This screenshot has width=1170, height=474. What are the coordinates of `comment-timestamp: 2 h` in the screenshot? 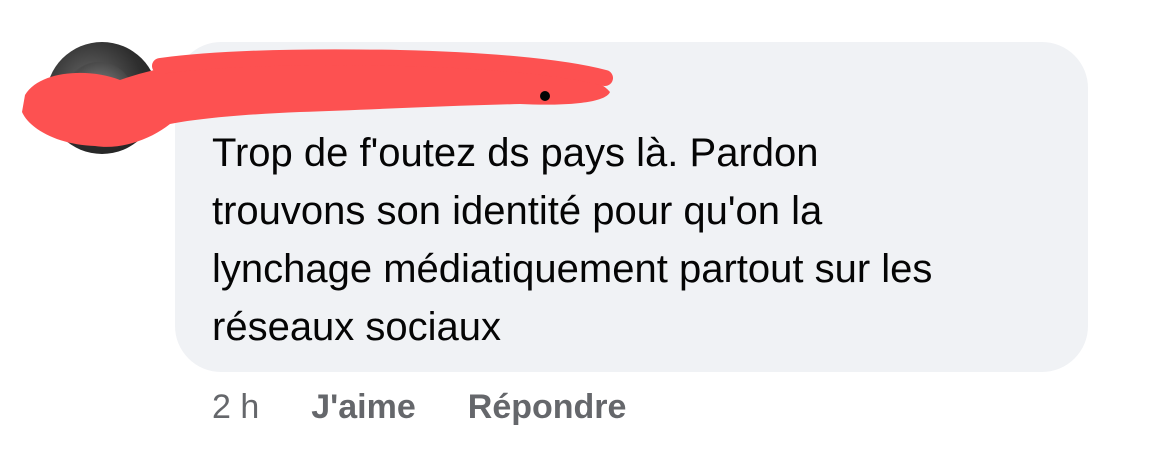 It's located at (235, 407).